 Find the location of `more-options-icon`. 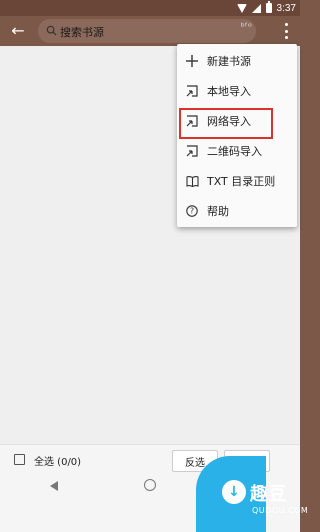

more-options-icon is located at coordinates (286, 31).